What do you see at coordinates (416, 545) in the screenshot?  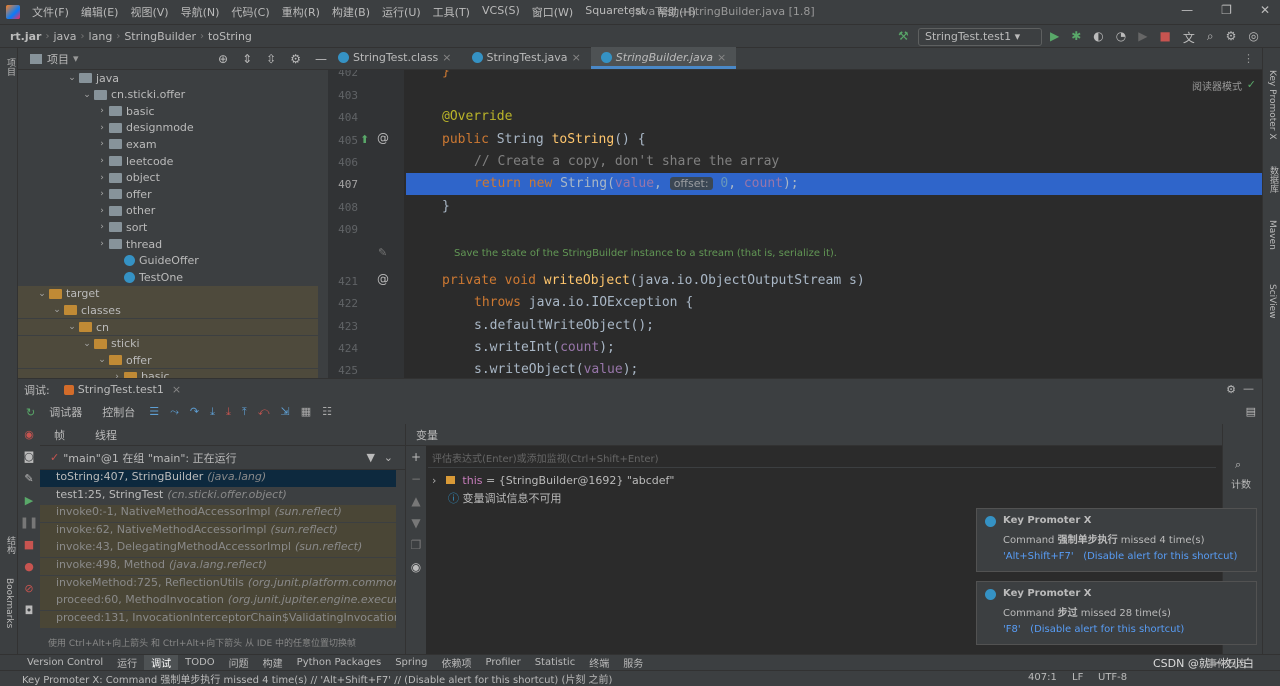 I see `copy-icon: ❐` at bounding box center [416, 545].